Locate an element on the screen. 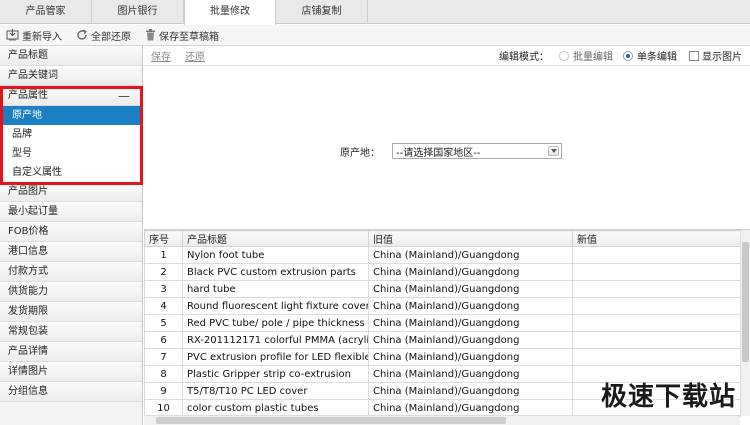 The width and height of the screenshot is (750, 425). show-images-checkbox is located at coordinates (694, 55).